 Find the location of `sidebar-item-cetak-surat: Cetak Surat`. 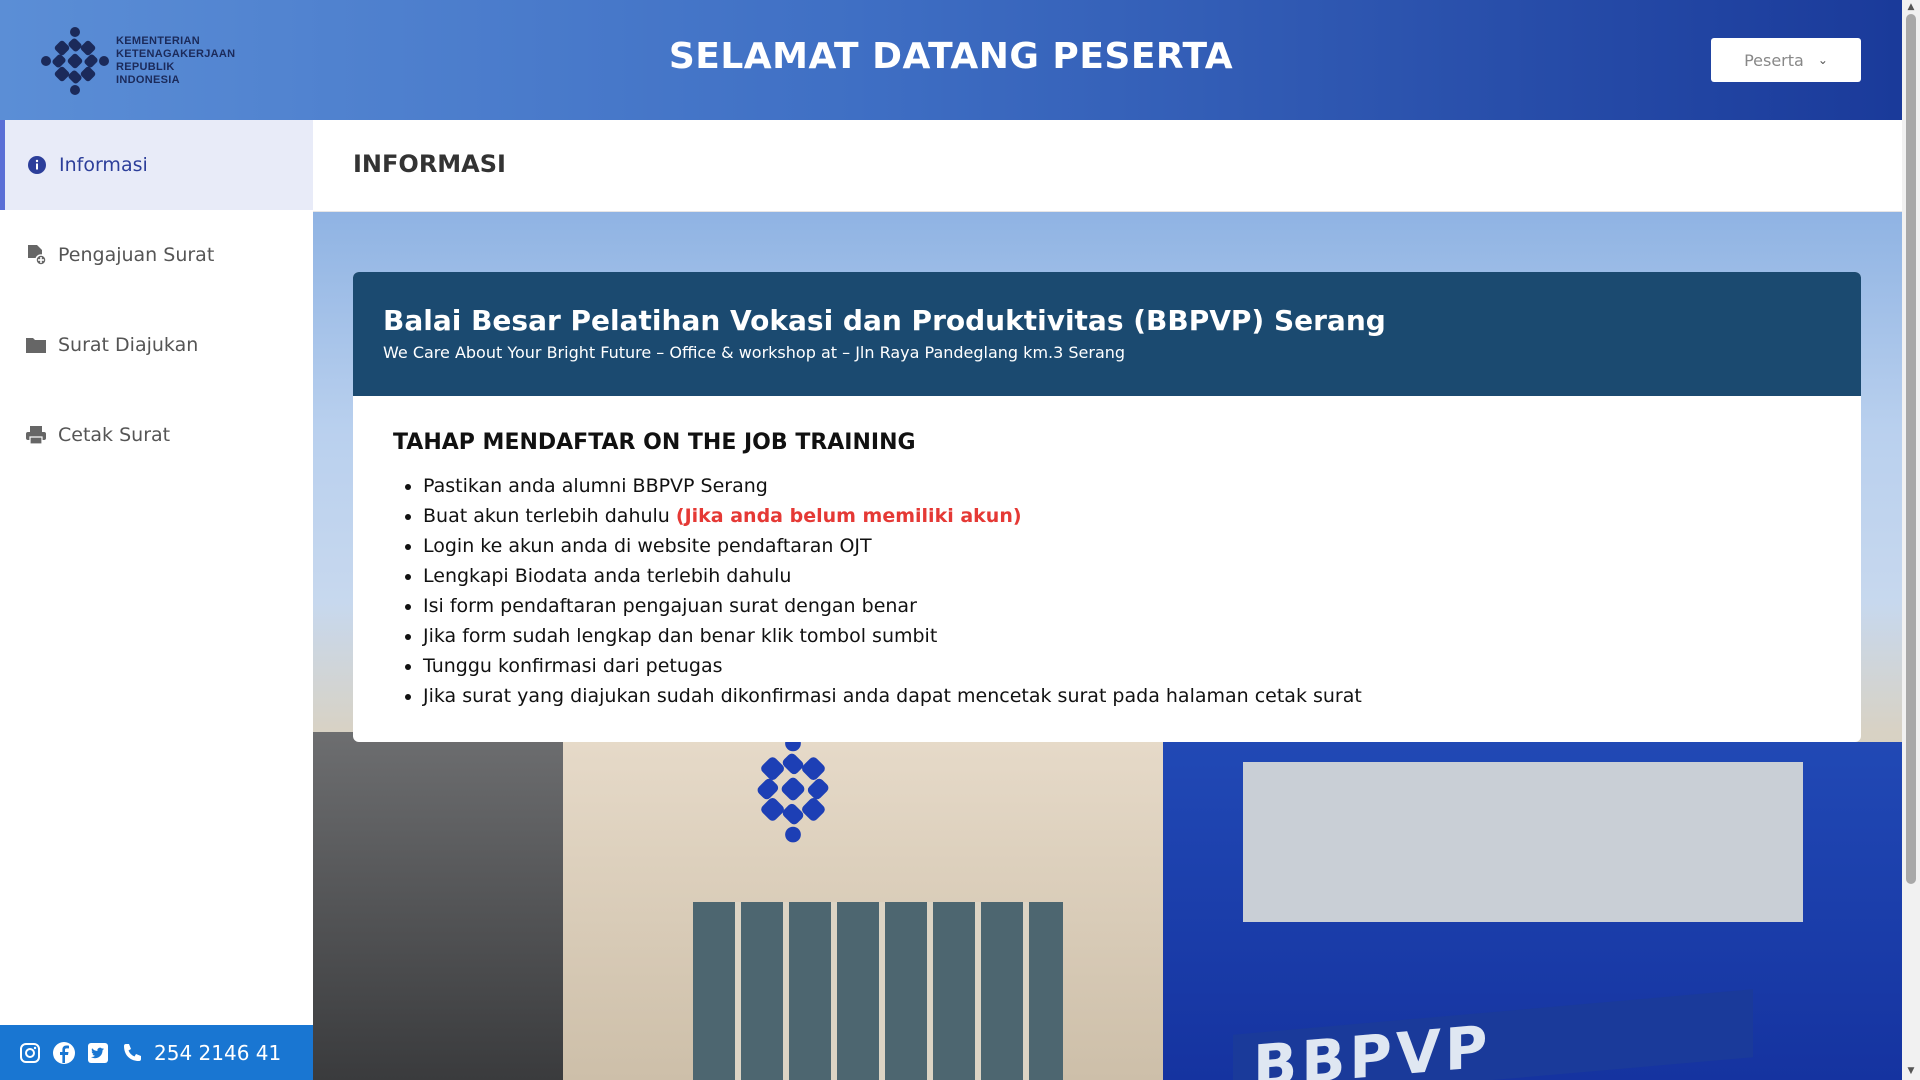

sidebar-item-cetak-surat: Cetak Surat is located at coordinates (156, 435).